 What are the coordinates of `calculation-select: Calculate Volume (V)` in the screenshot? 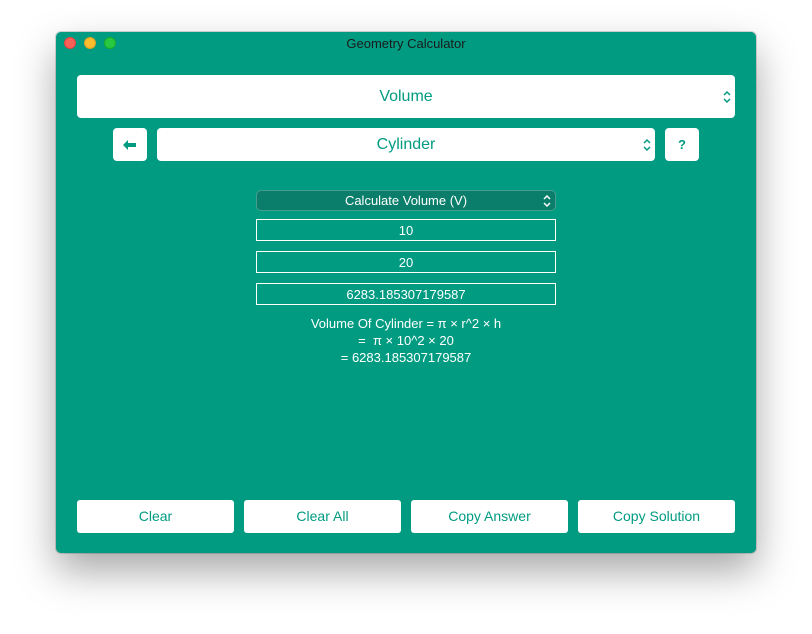 It's located at (406, 200).